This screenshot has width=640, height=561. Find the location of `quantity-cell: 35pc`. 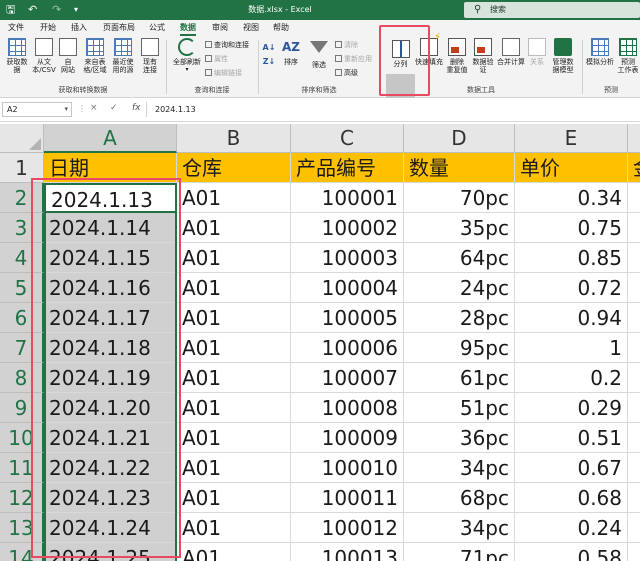

quantity-cell: 35pc is located at coordinates (459, 228).